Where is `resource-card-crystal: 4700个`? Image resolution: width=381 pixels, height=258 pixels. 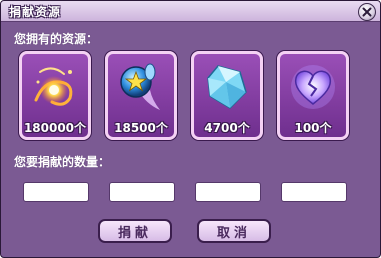
resource-card-crystal: 4700个 is located at coordinates (227, 95).